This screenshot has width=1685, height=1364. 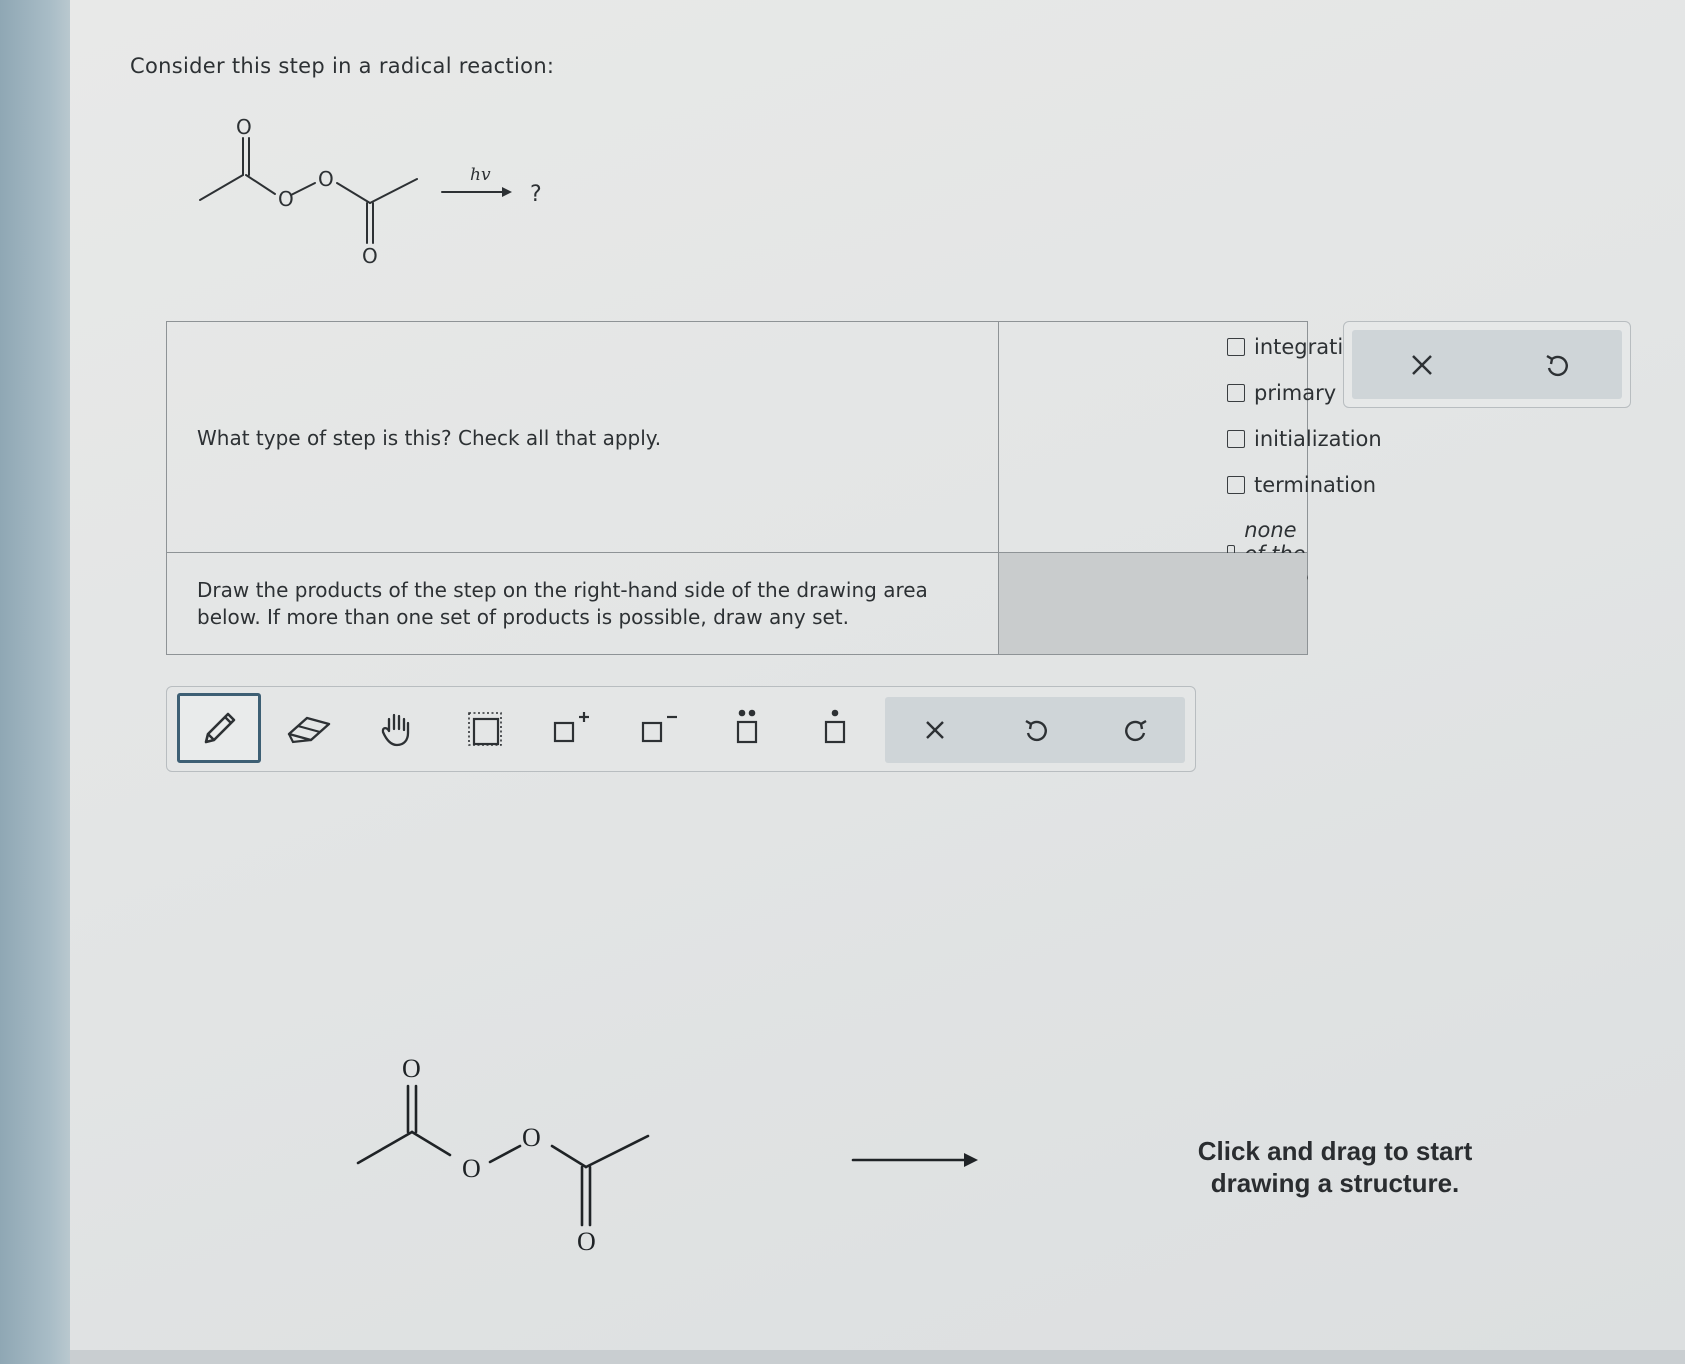 What do you see at coordinates (586, 1241) in the screenshot?
I see `canvas-carbonyl-oxygen-2: O` at bounding box center [586, 1241].